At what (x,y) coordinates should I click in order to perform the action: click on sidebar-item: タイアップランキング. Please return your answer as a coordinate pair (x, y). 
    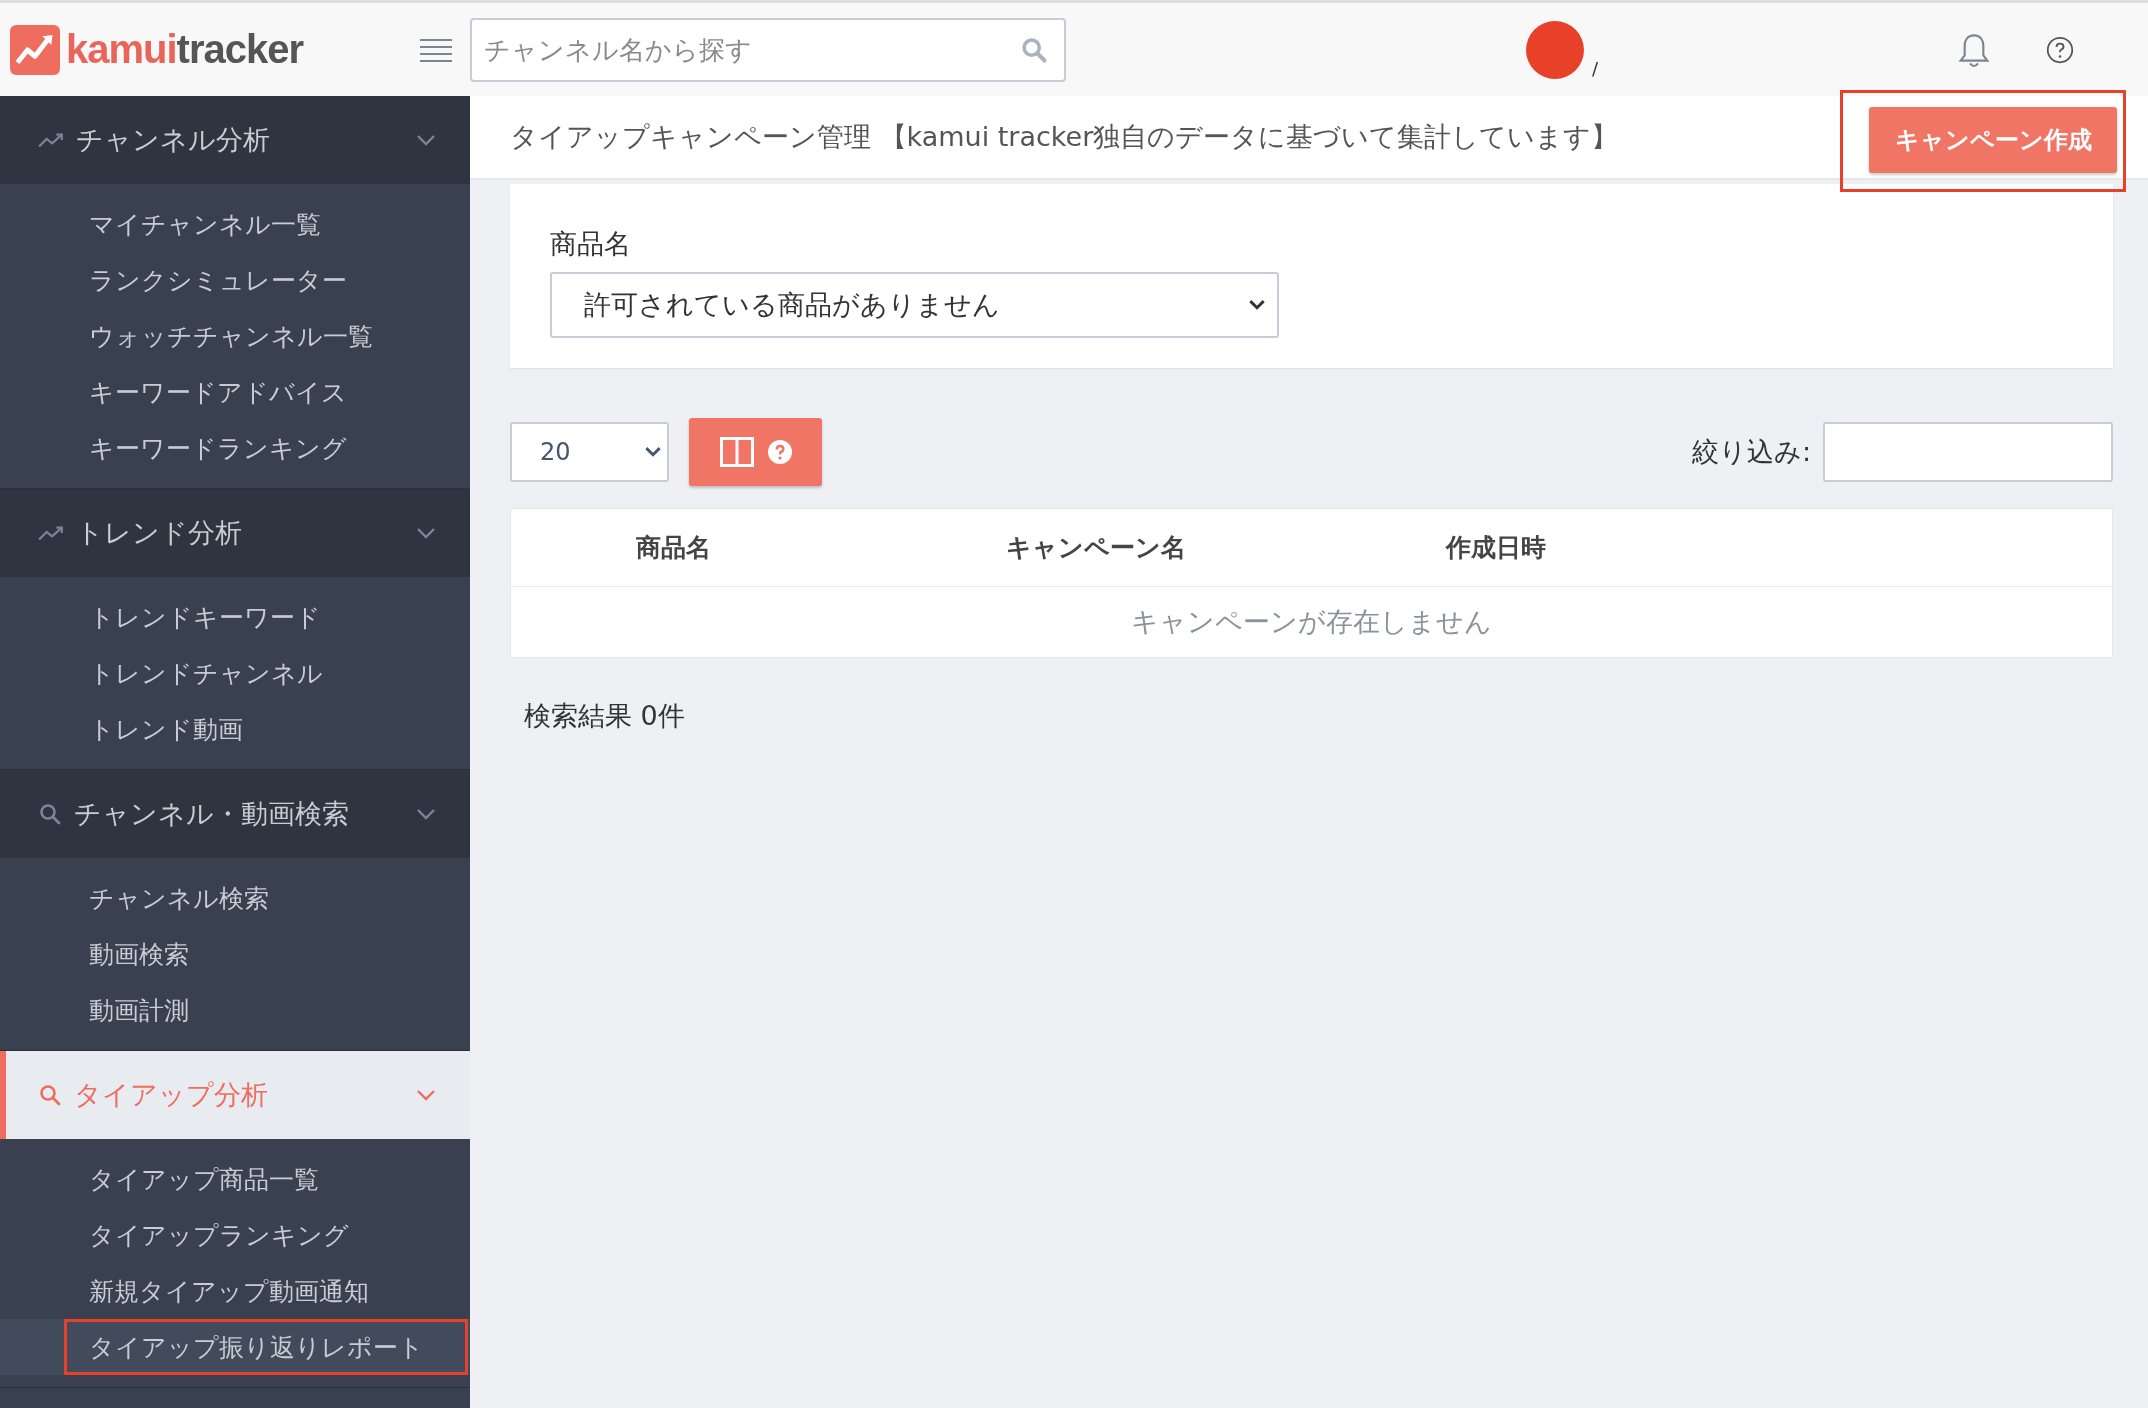
    Looking at the image, I should click on (266, 1235).